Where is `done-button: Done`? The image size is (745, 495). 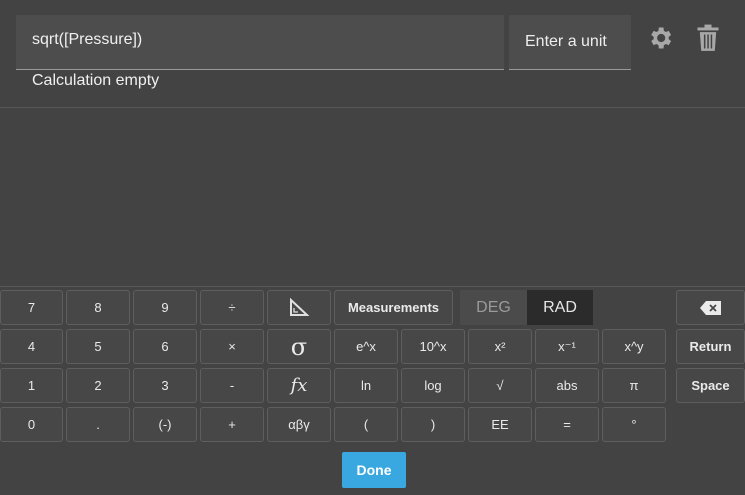
done-button: Done is located at coordinates (374, 470).